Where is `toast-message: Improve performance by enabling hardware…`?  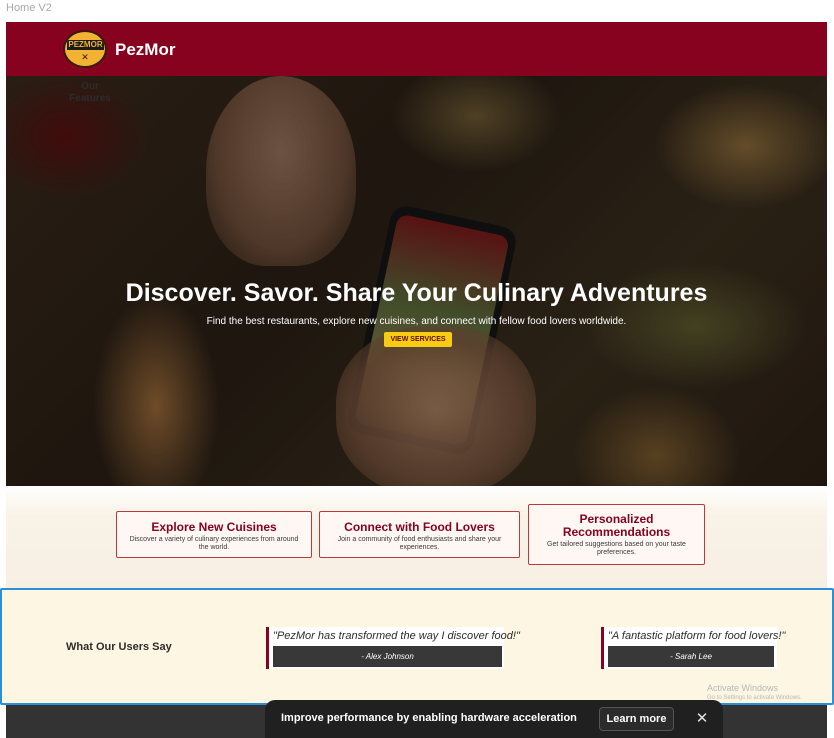 toast-message: Improve performance by enabling hardware… is located at coordinates (429, 718).